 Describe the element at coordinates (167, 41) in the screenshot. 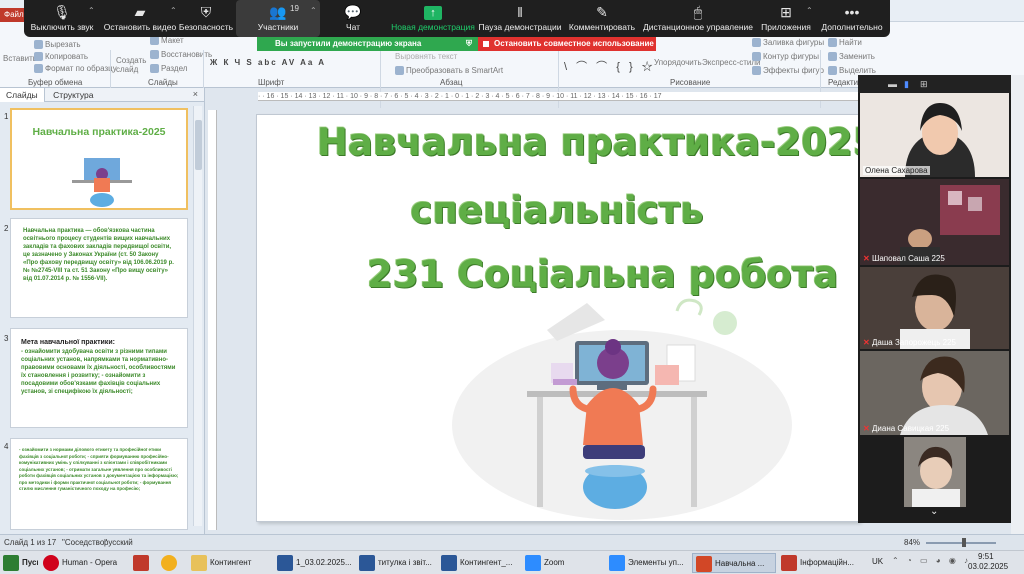

I see `layout-button: Макет` at that location.